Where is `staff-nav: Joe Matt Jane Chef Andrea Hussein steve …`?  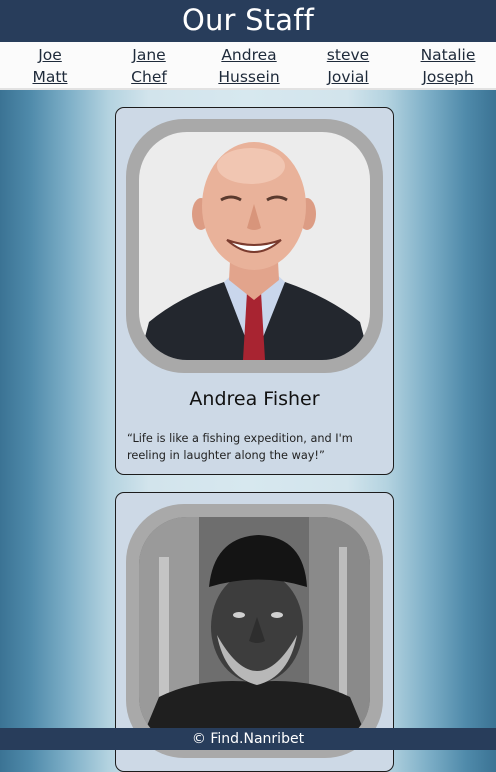 staff-nav: Joe Matt Jane Chef Andrea Hussein steve … is located at coordinates (248, 66).